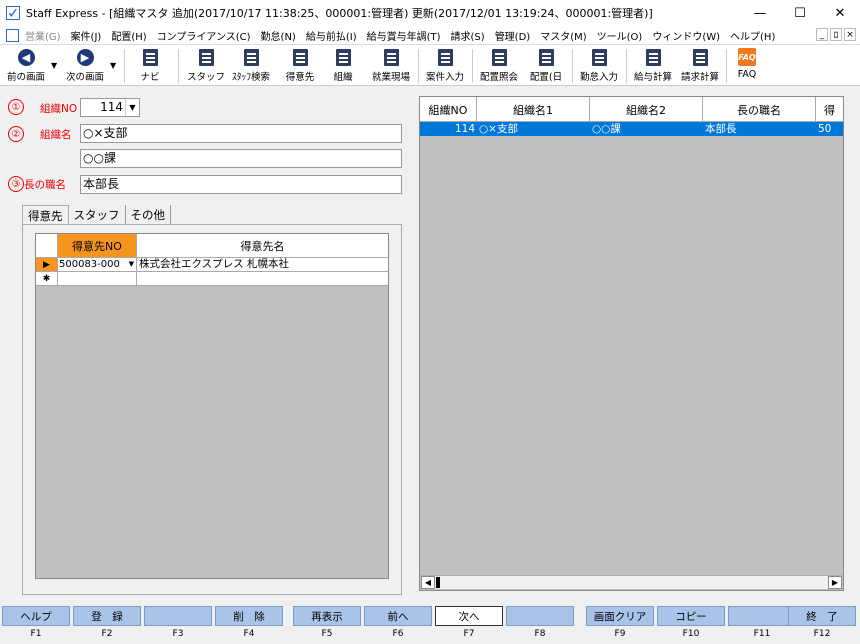 This screenshot has width=860, height=644. Describe the element at coordinates (251, 65) in the screenshot. I see `staff-search-button: ｽﾀｯﾌ検索` at that location.